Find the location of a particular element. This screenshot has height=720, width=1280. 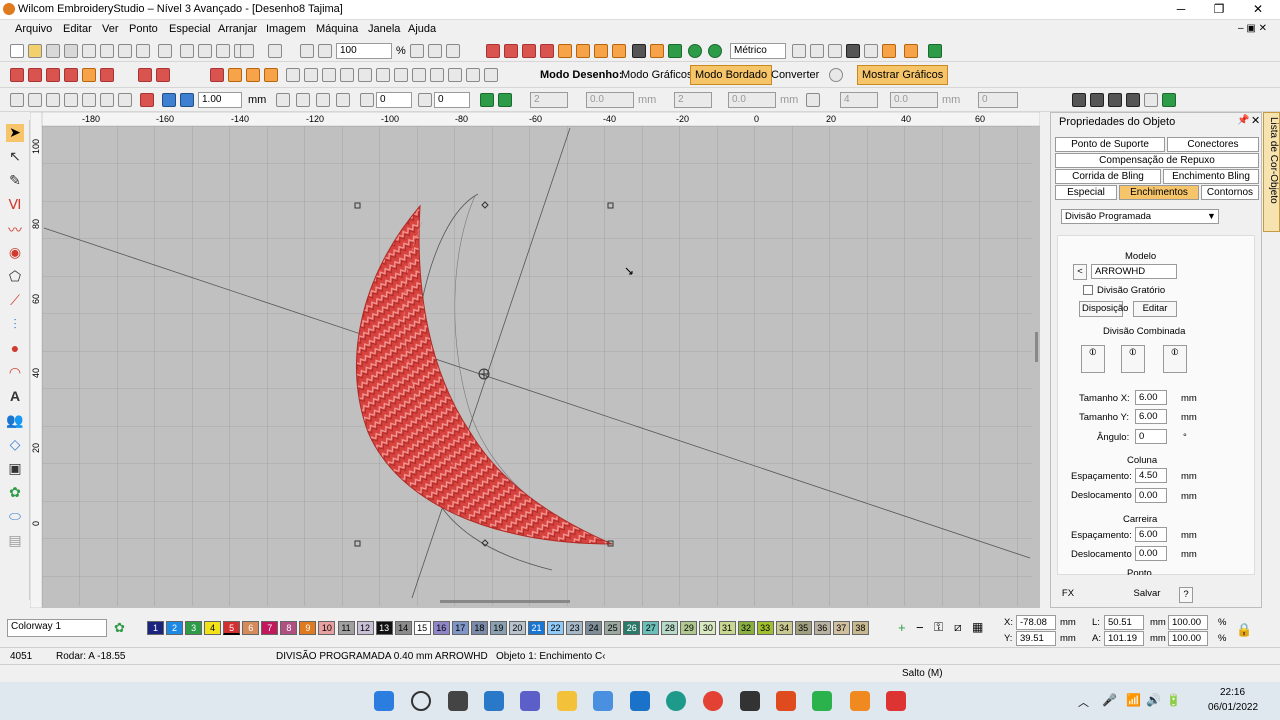

pin-icon: 📌 is located at coordinates (1243, 120).